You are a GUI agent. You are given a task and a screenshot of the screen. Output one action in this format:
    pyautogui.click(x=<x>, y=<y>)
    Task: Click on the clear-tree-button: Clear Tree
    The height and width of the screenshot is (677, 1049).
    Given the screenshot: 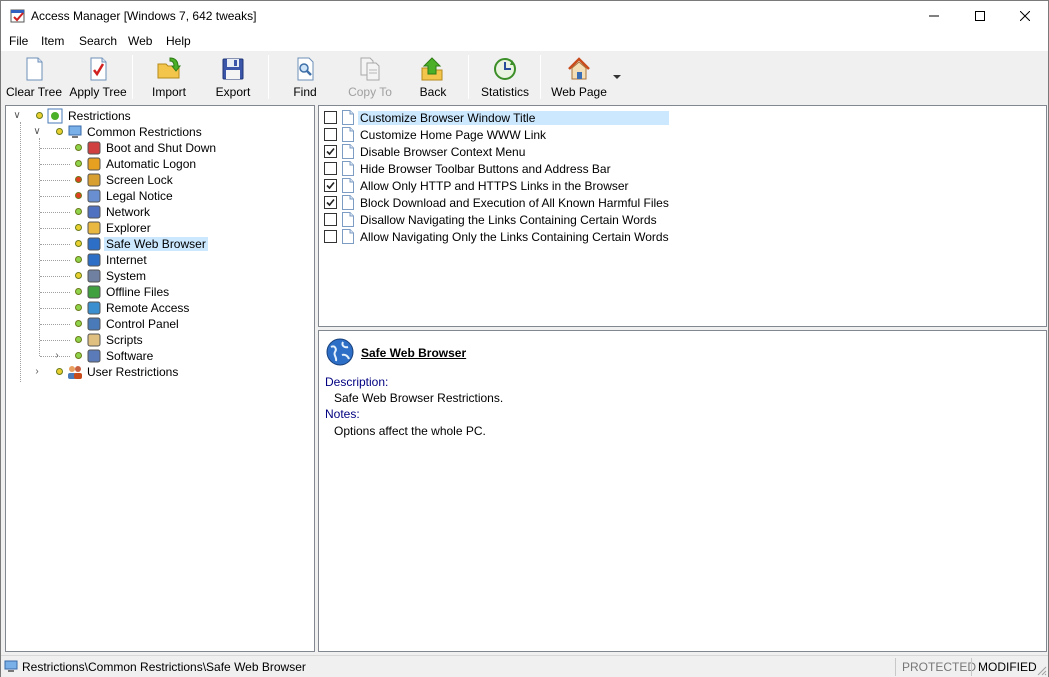 What is the action you would take?
    pyautogui.click(x=34, y=77)
    